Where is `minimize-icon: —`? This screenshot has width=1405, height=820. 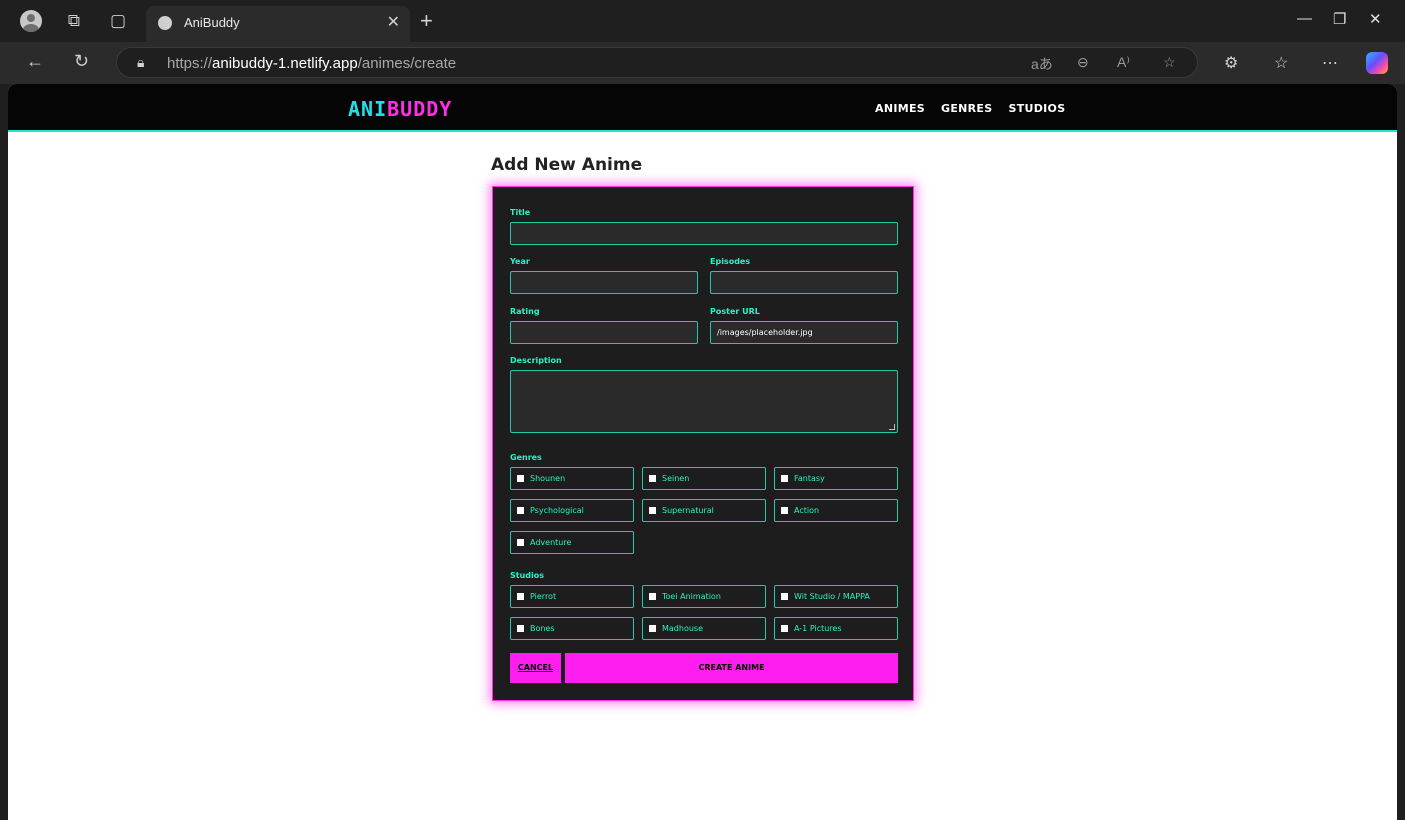 minimize-icon: — is located at coordinates (1304, 18).